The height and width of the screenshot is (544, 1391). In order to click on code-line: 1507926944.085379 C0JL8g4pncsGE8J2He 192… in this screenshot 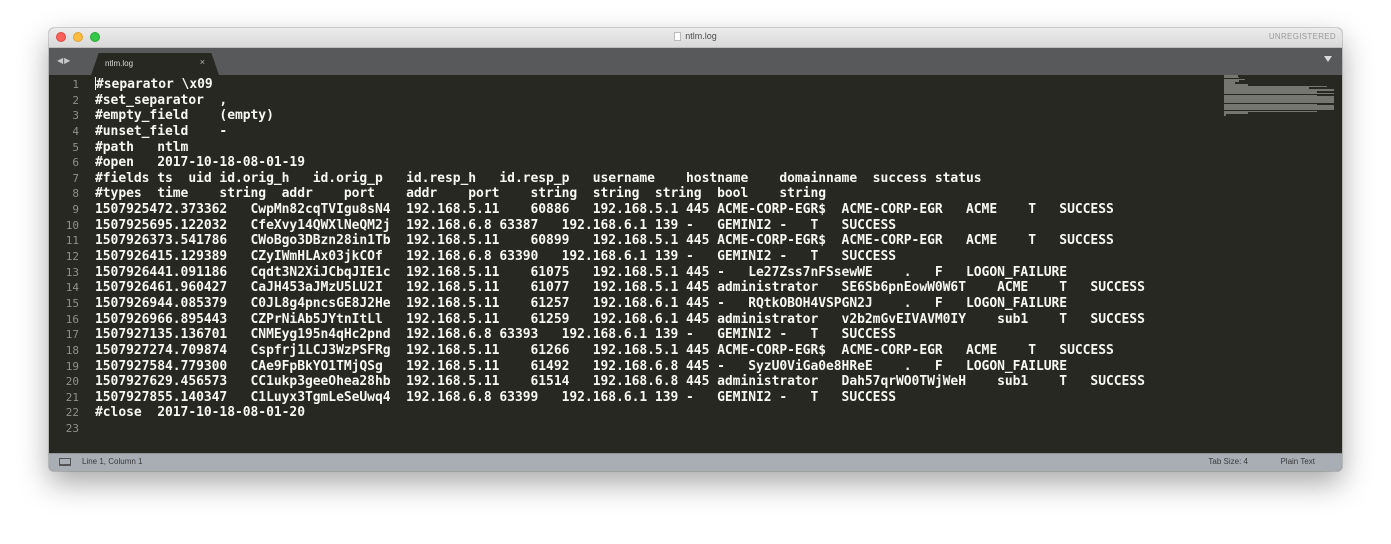, I will do `click(620, 304)`.